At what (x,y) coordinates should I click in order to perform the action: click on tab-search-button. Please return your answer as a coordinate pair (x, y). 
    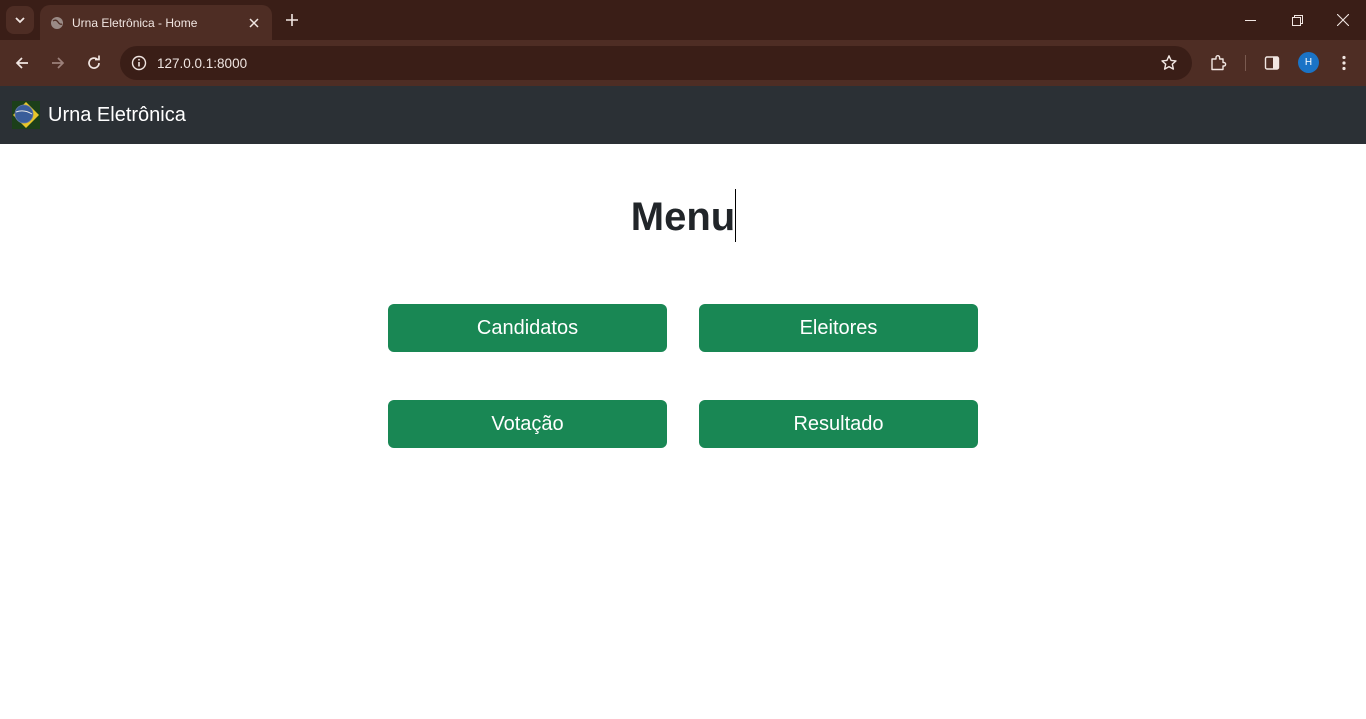
    Looking at the image, I should click on (20, 20).